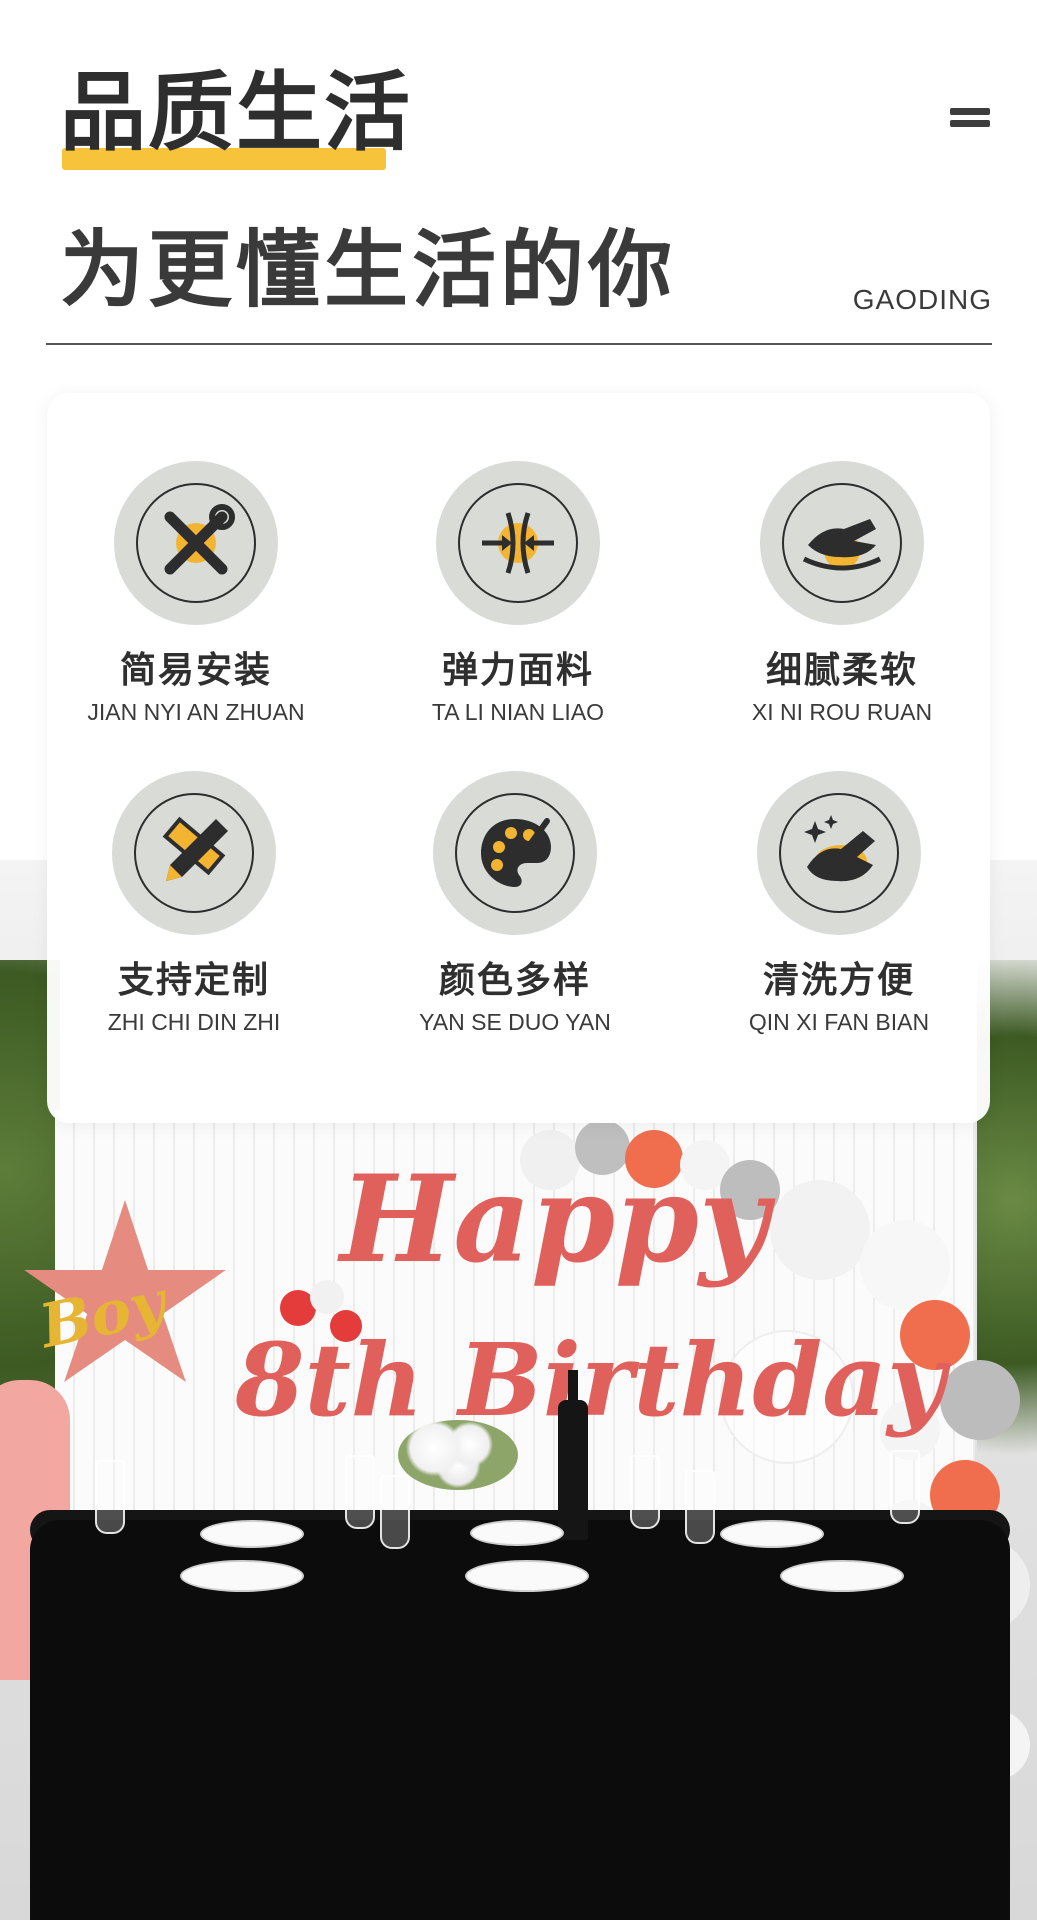 The width and height of the screenshot is (1037, 1920). Describe the element at coordinates (196, 712) in the screenshot. I see `feature-pinyin: JIAN NYI AN ZHUAN` at that location.